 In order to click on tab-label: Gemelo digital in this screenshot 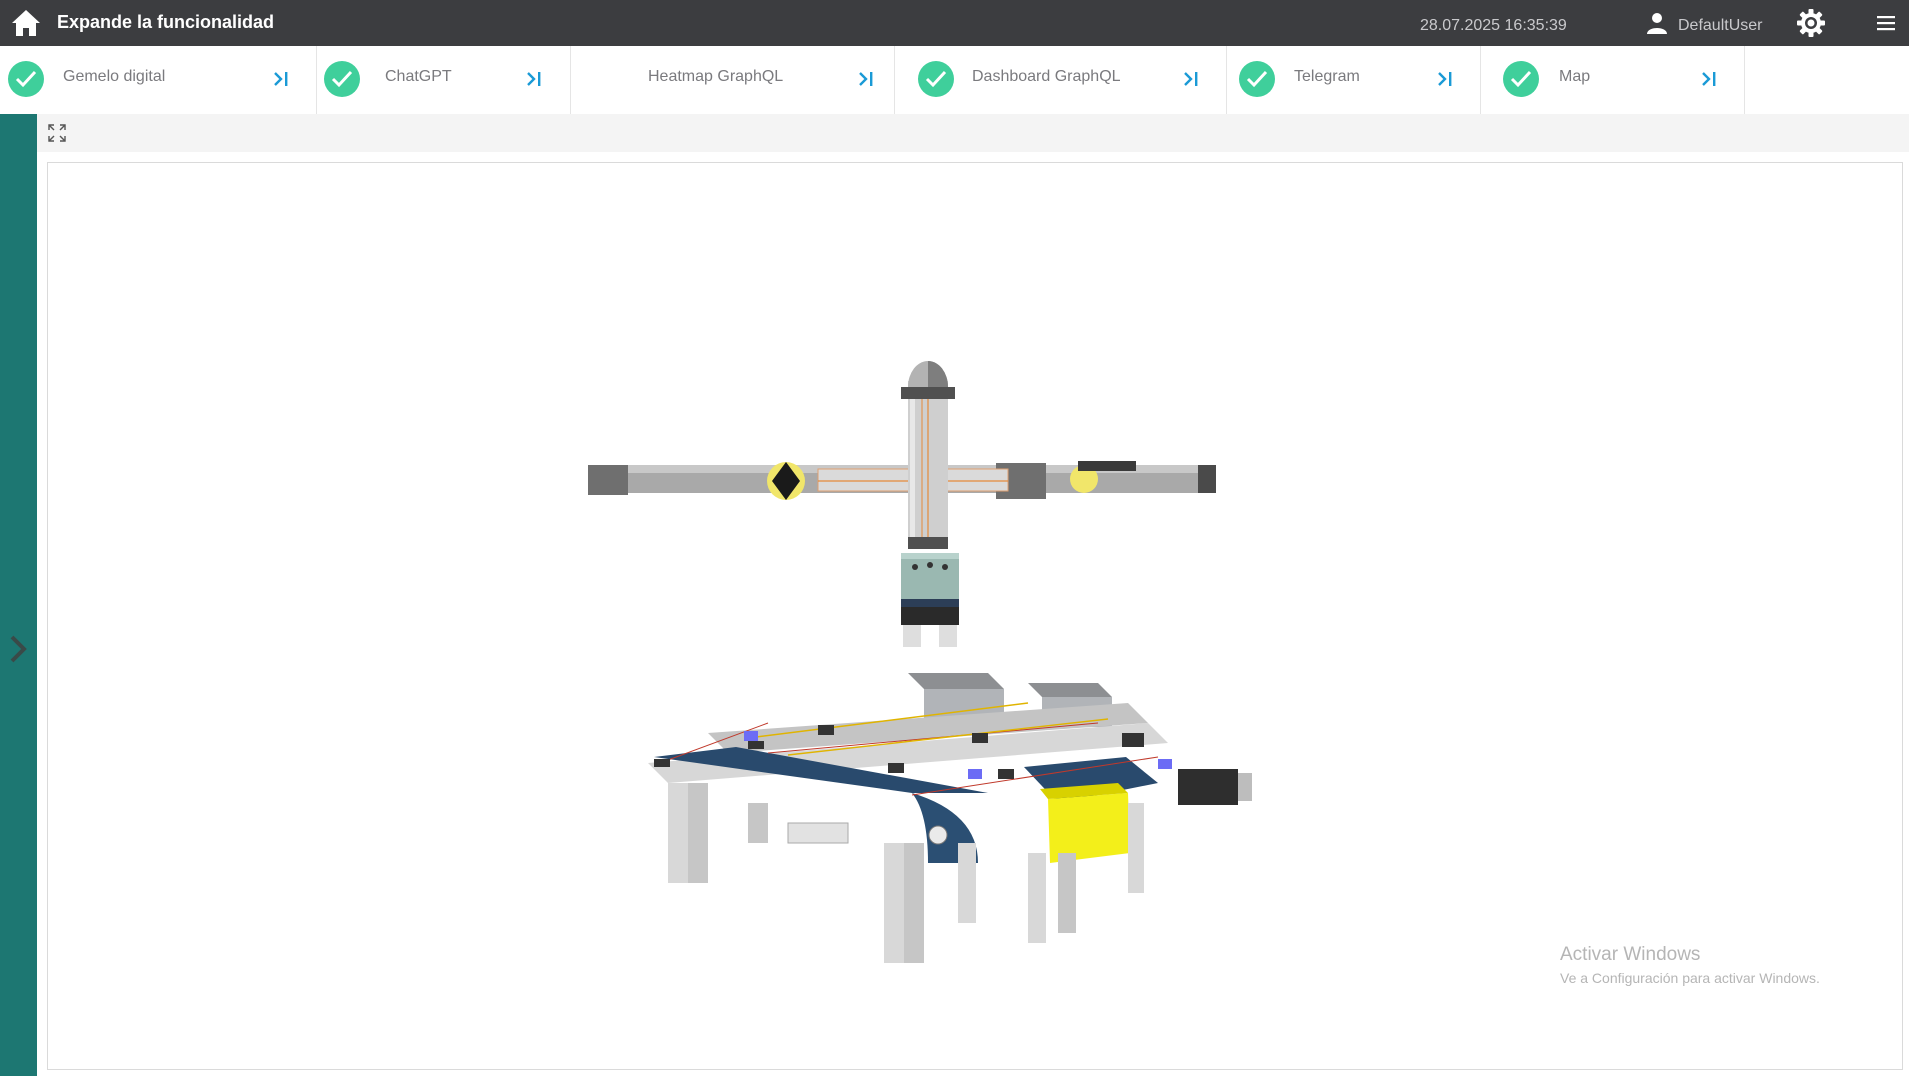, I will do `click(114, 76)`.